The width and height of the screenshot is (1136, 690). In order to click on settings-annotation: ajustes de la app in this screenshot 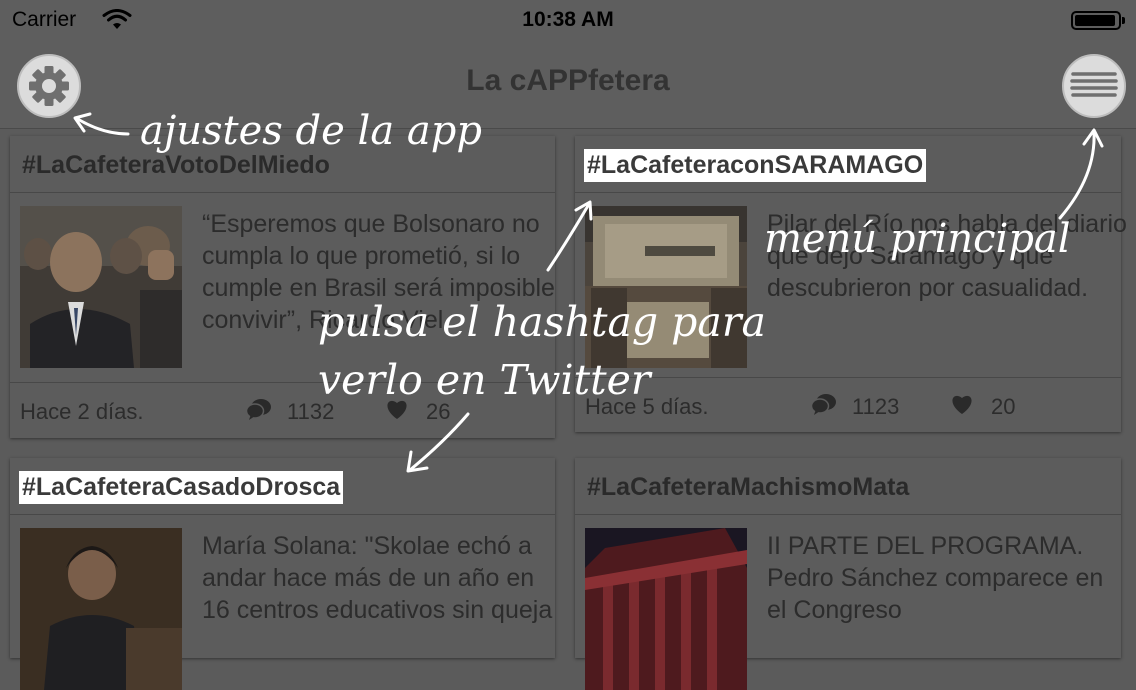, I will do `click(311, 131)`.